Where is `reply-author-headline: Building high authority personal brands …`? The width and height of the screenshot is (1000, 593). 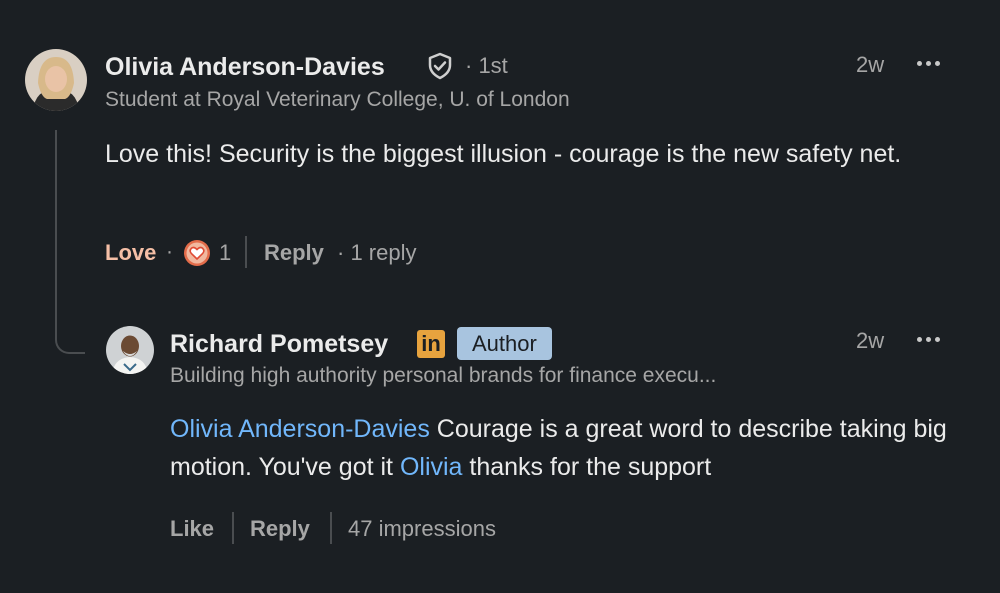
reply-author-headline: Building high authority personal brands … is located at coordinates (443, 375).